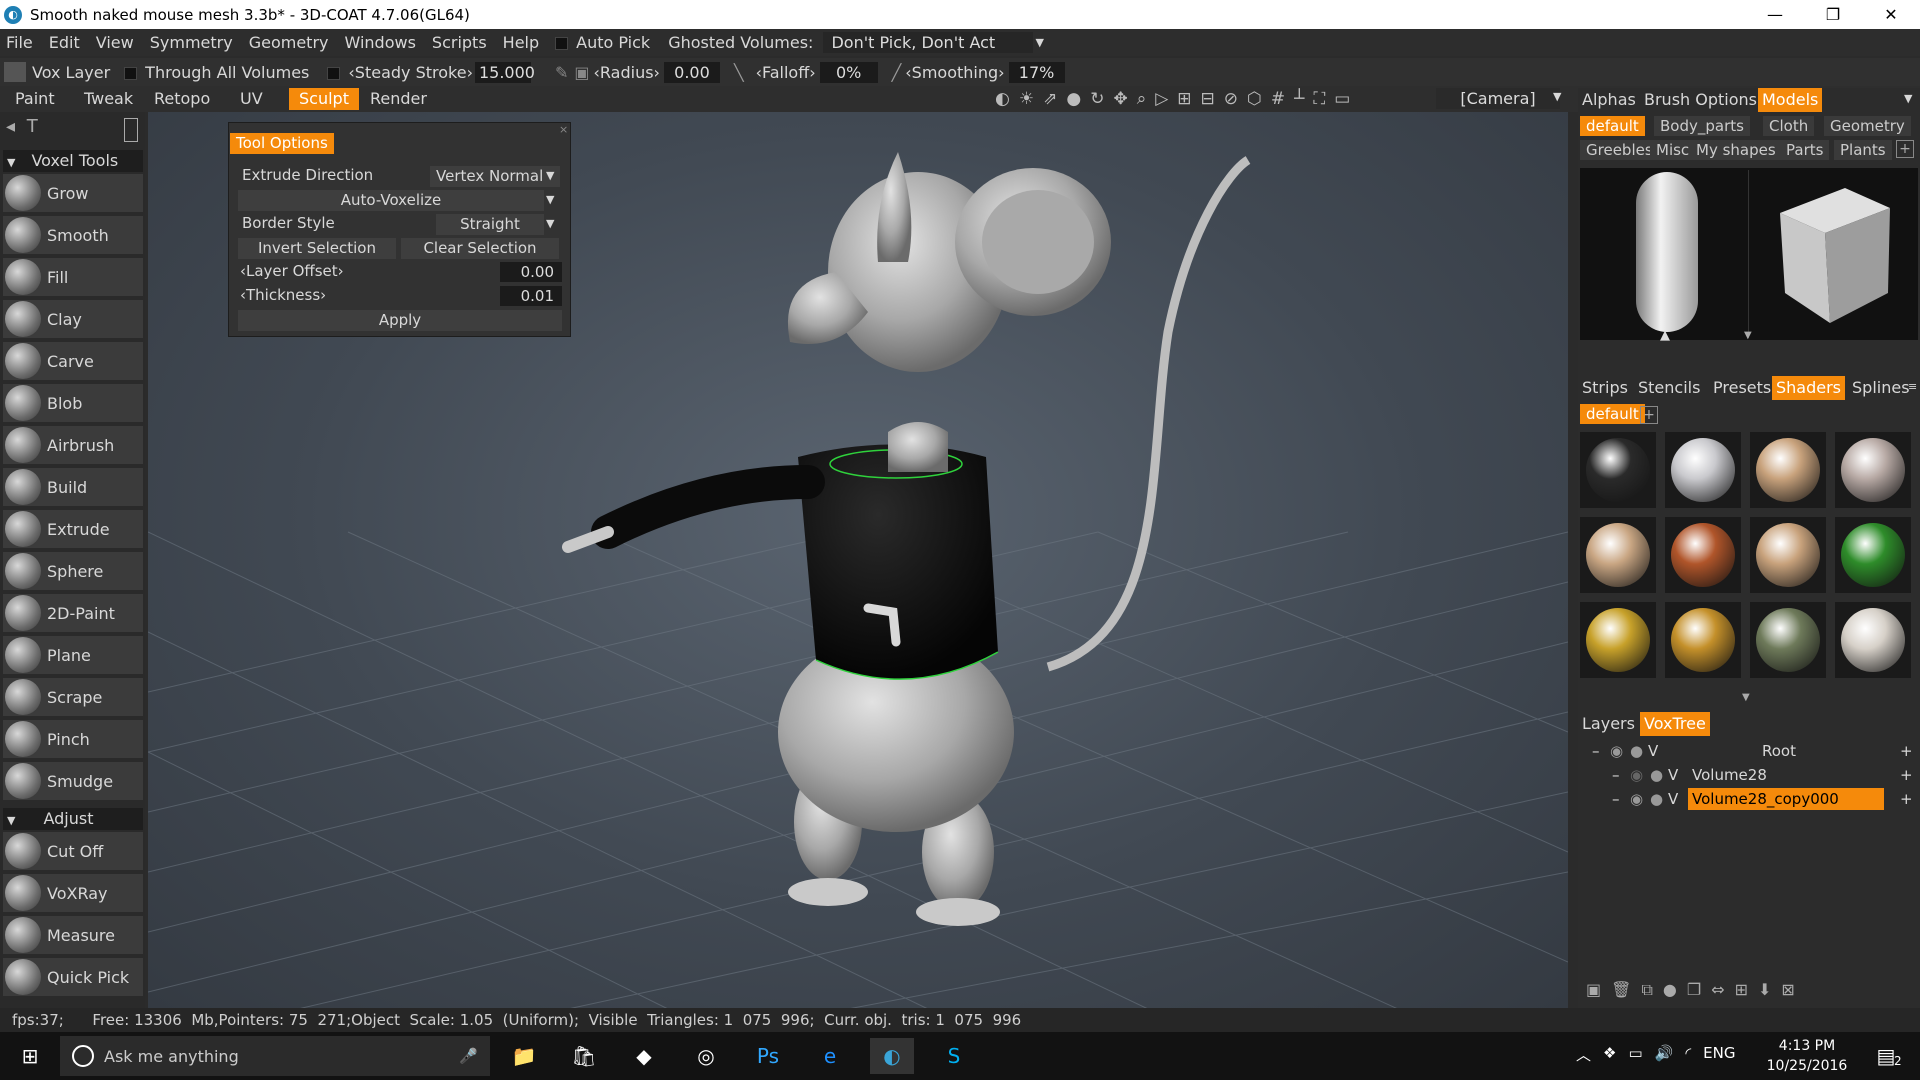  I want to click on voxtree-row-volume28-copy000: – ◉ ● V Volume28_copy000 +, so click(1751, 799).